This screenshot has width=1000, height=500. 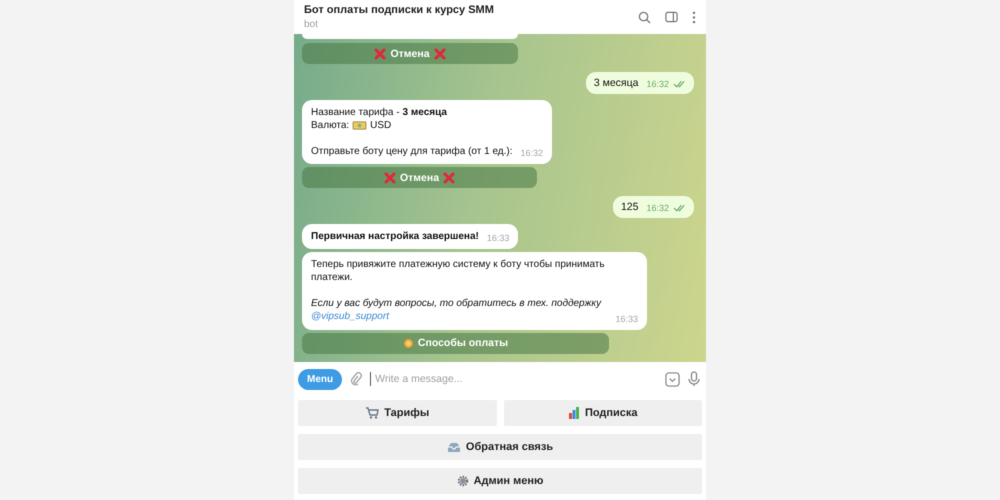 I want to click on message-text: 3 месяца, so click(x=616, y=83).